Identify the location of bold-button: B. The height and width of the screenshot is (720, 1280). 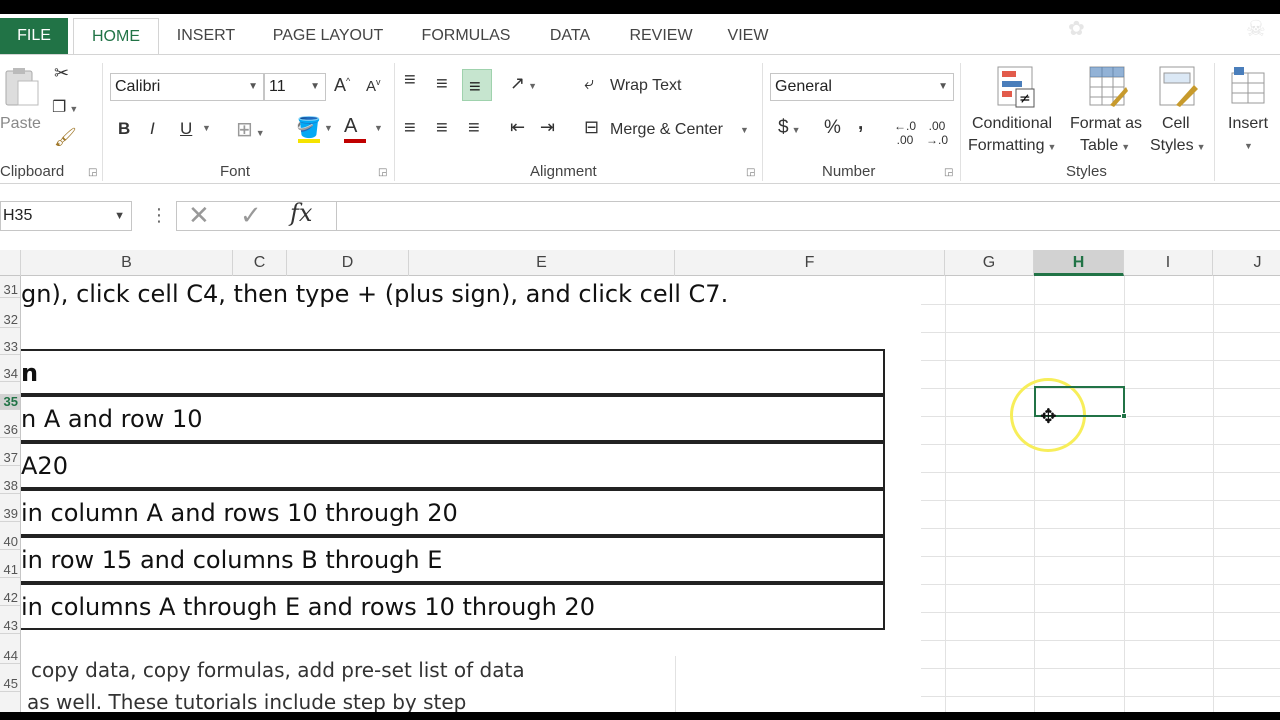
(124, 129).